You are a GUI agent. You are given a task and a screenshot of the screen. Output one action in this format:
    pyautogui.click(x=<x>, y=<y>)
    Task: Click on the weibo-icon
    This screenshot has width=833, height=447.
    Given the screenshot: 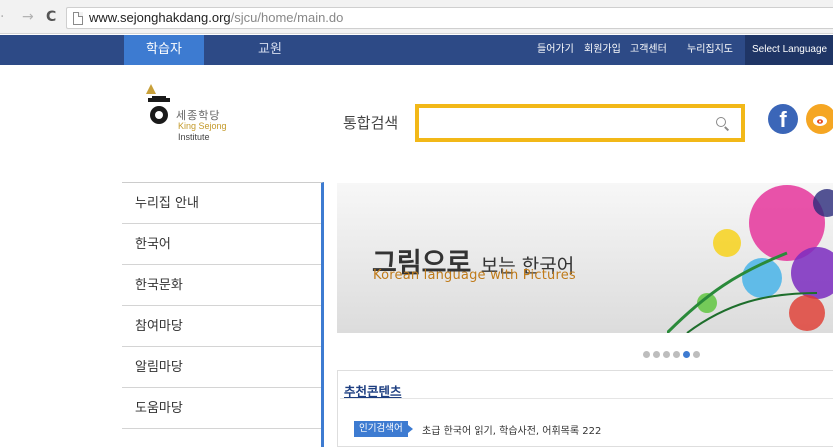 What is the action you would take?
    pyautogui.click(x=819, y=119)
    